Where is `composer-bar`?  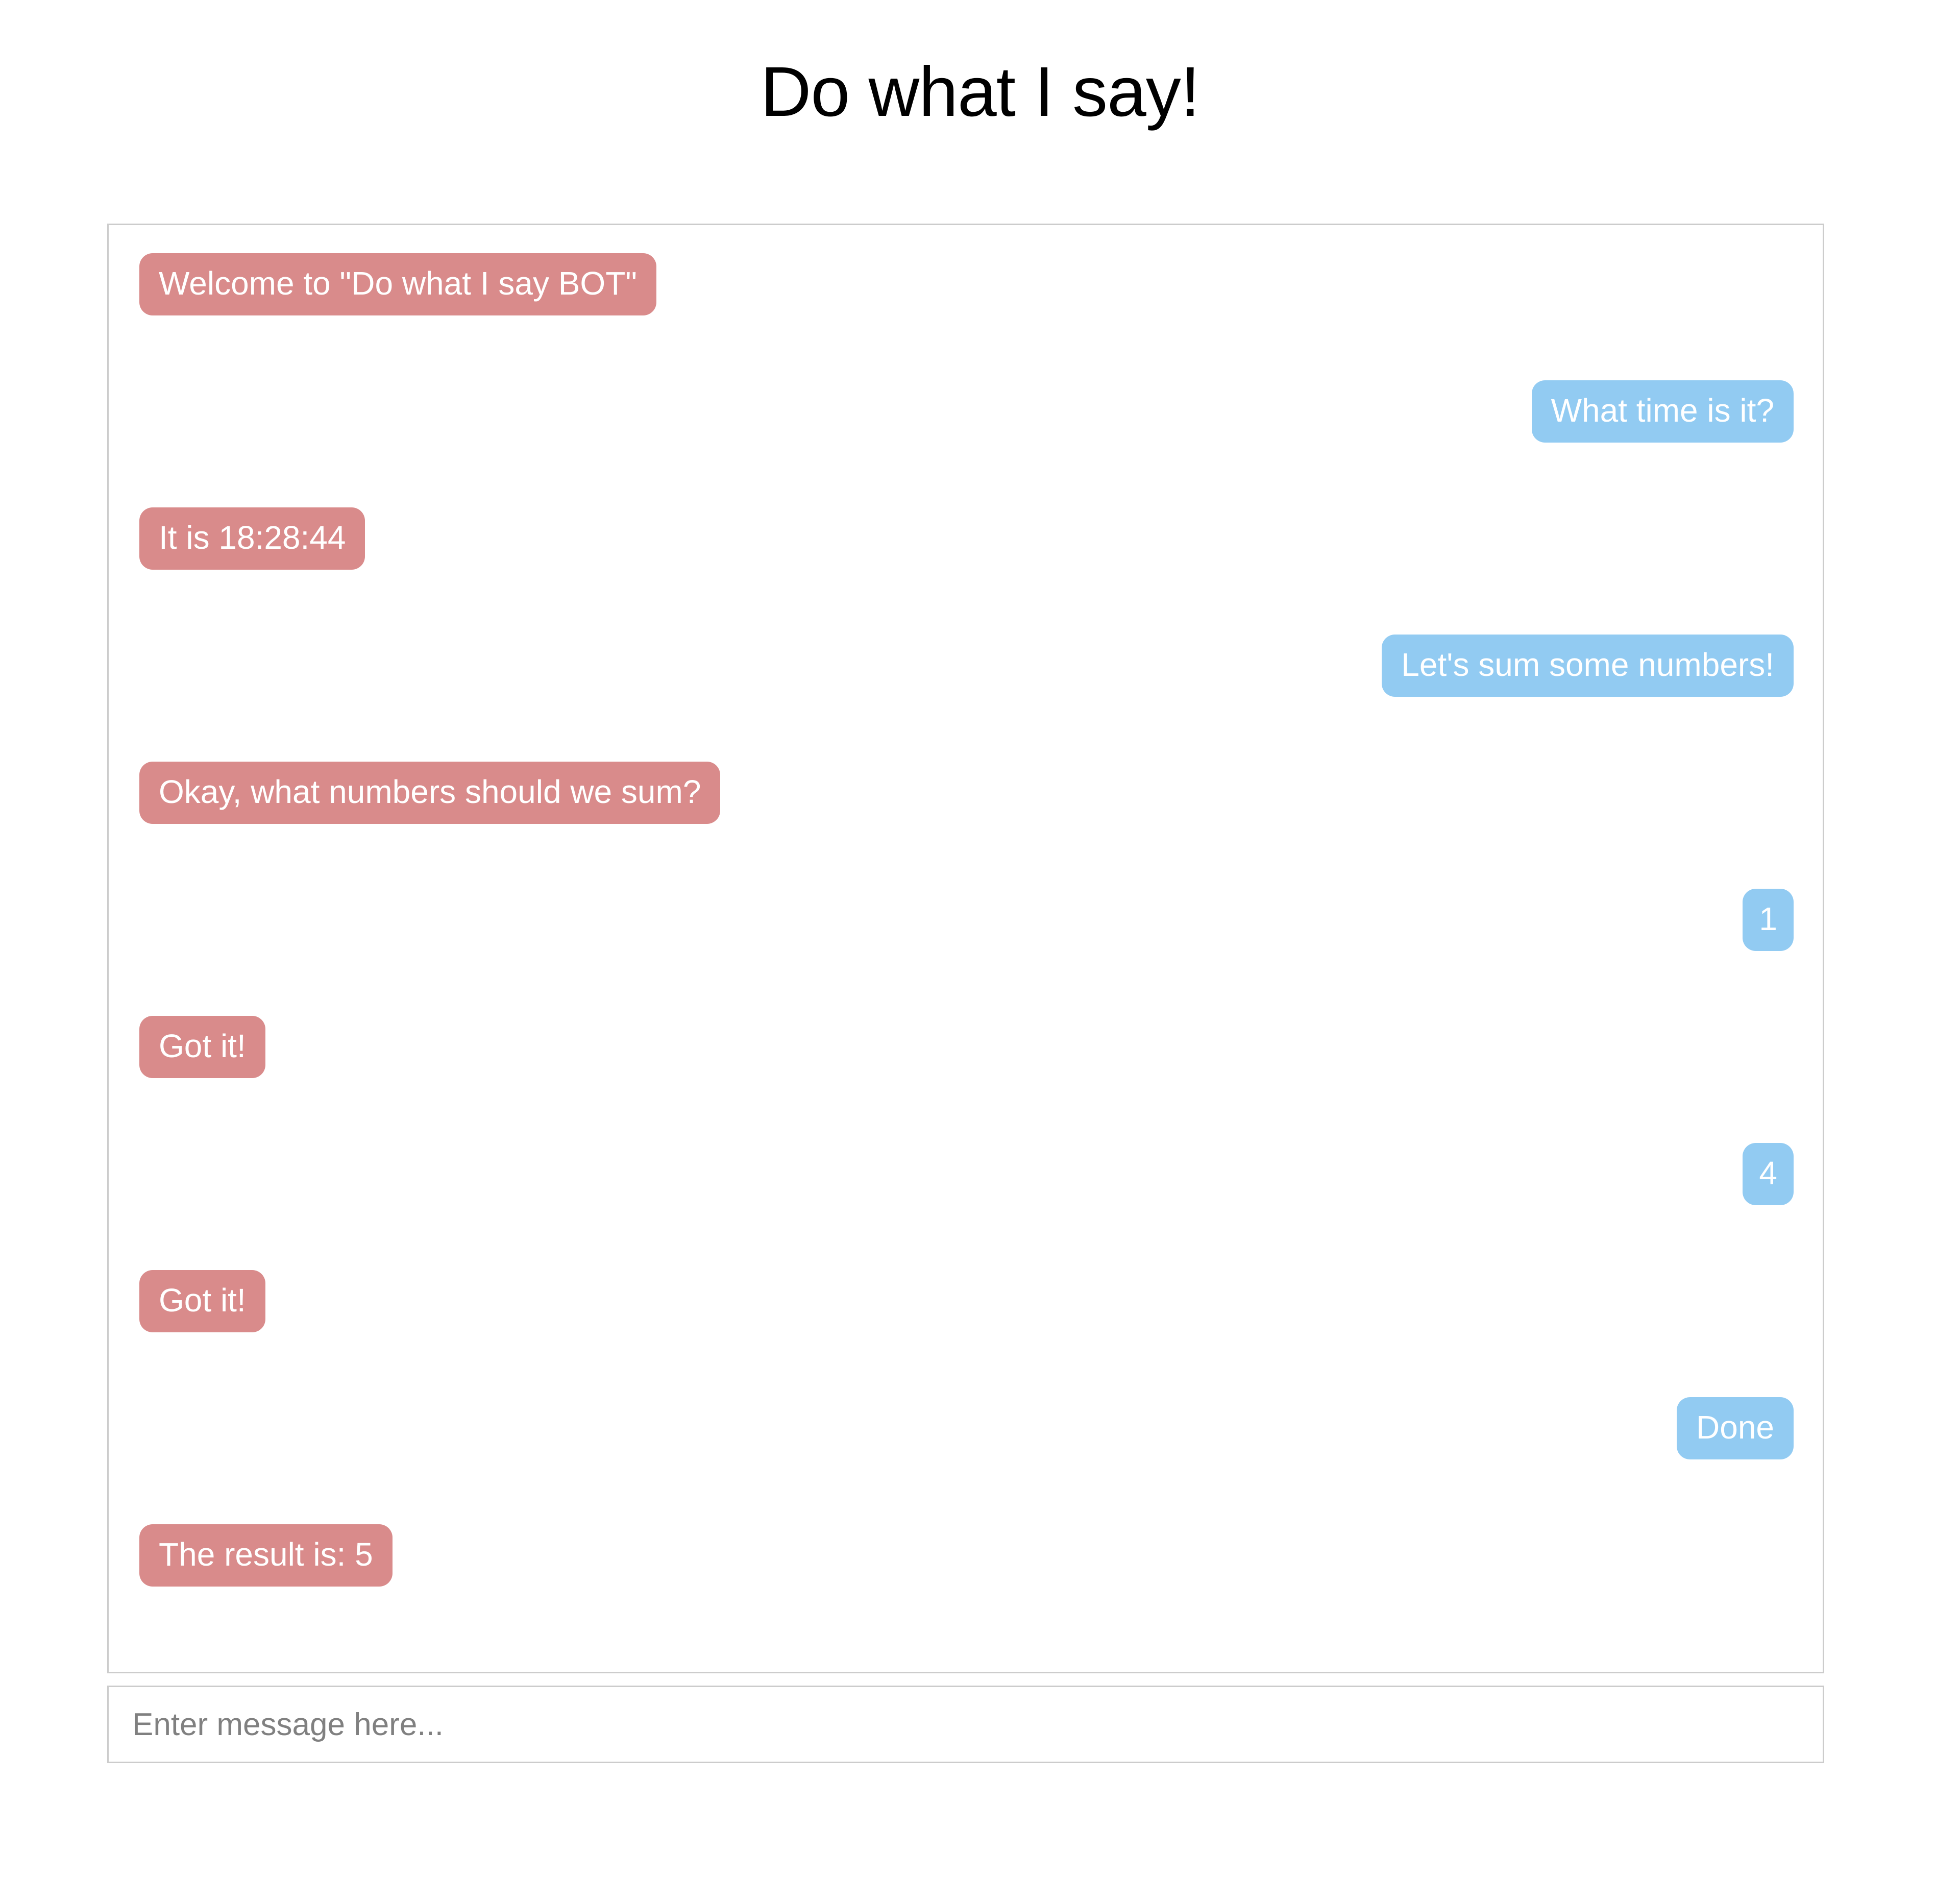 composer-bar is located at coordinates (965, 1724).